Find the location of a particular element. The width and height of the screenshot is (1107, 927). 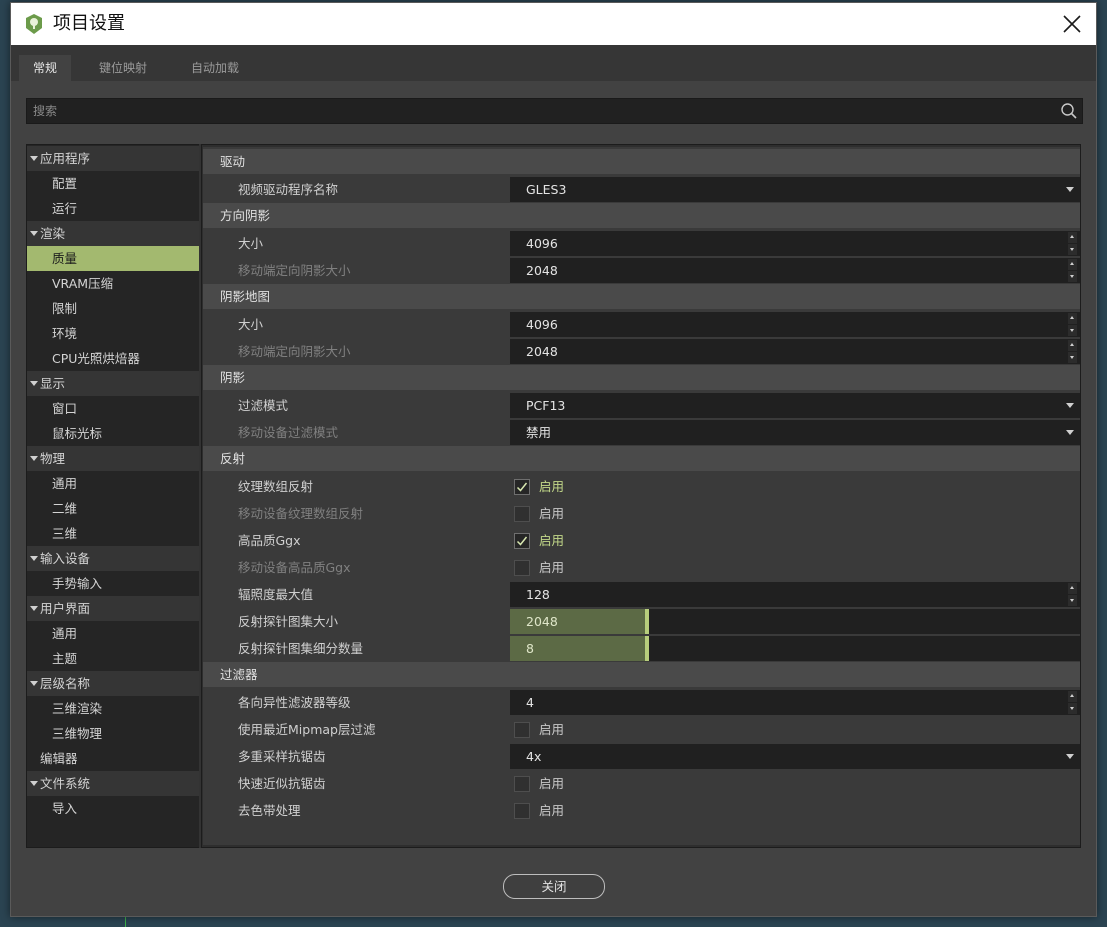

checkmark-icon is located at coordinates (522, 487).